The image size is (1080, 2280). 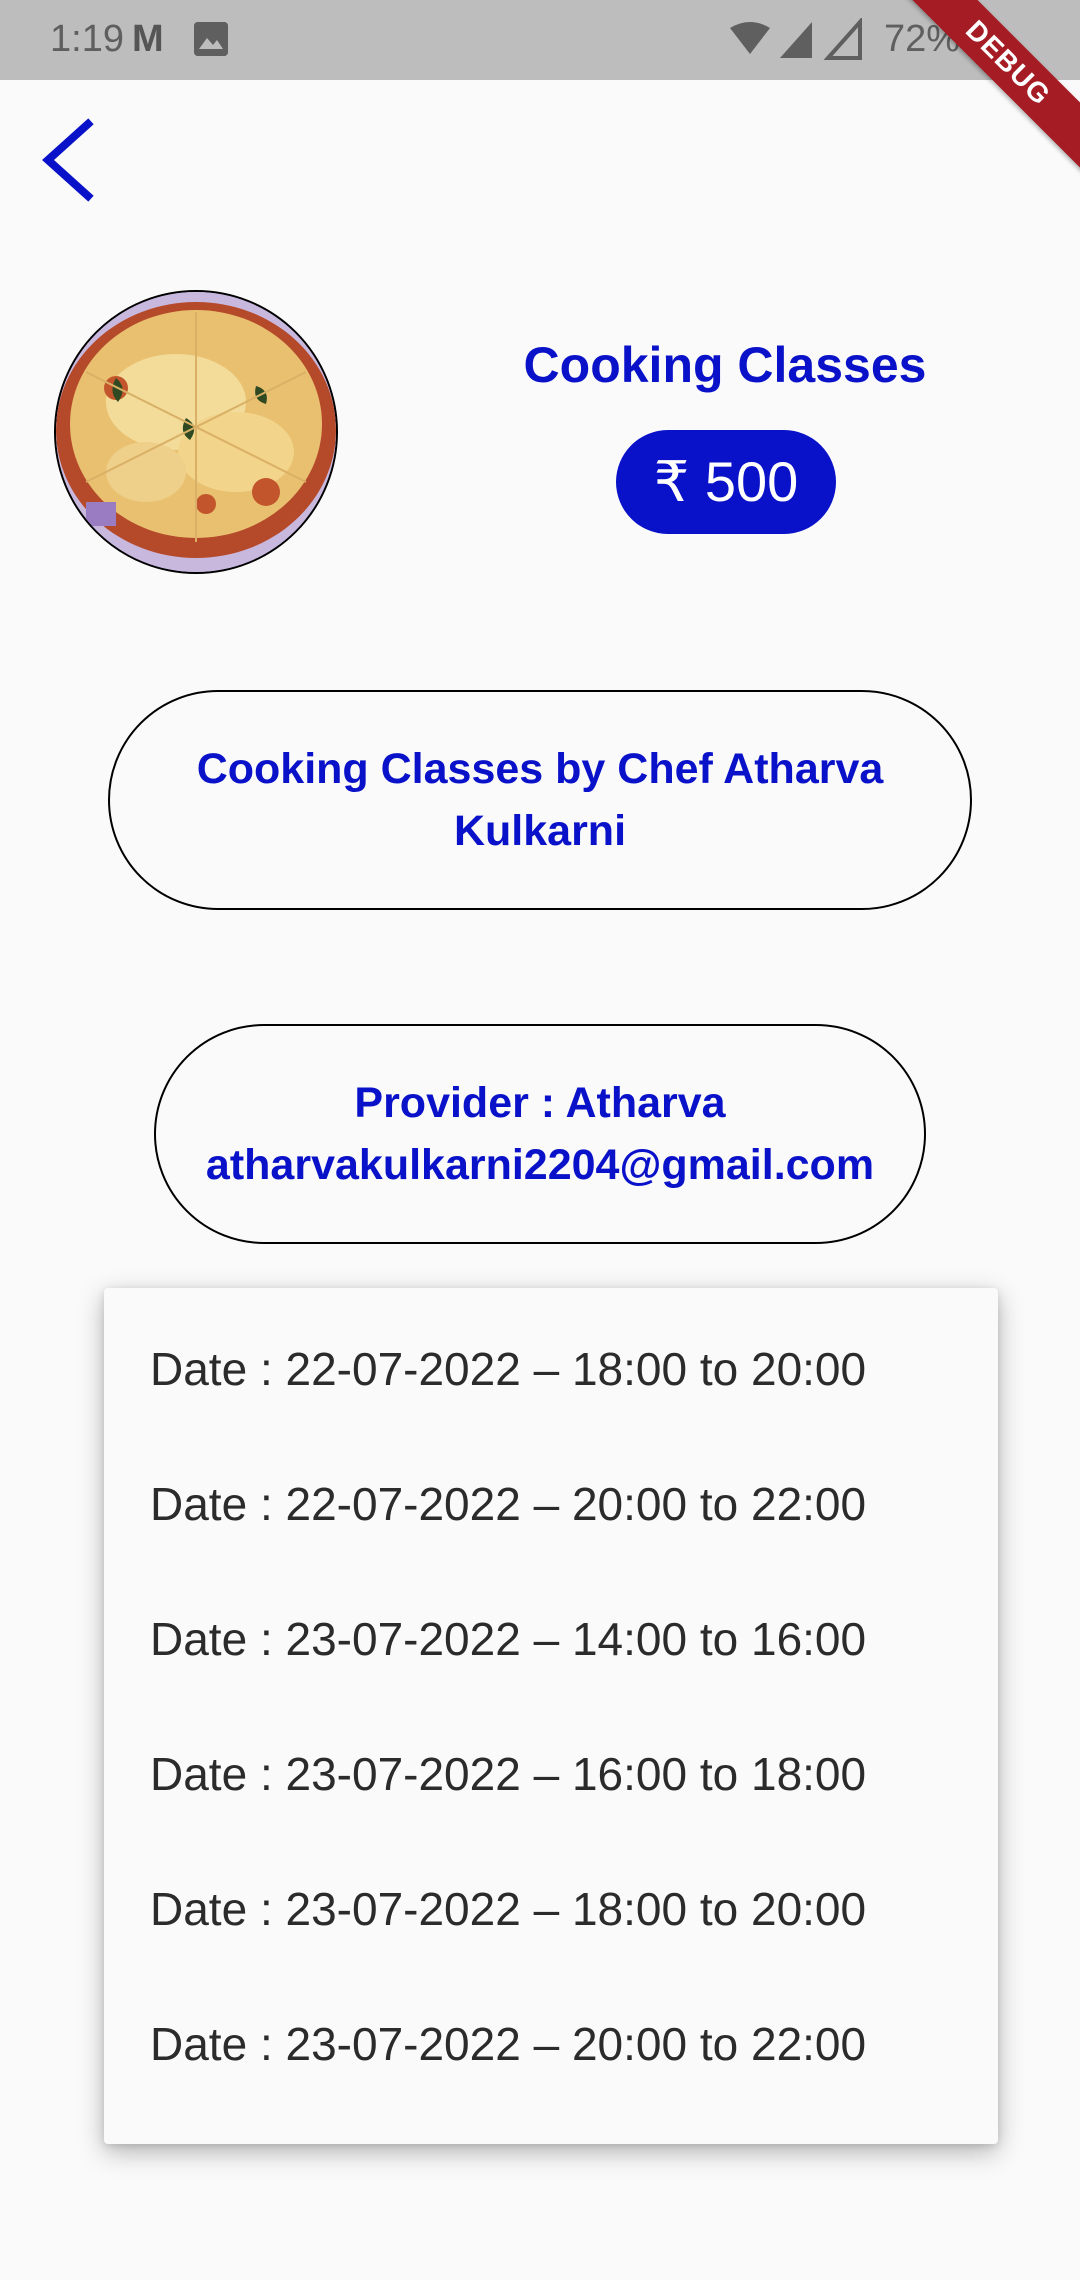 What do you see at coordinates (551, 1368) in the screenshot?
I see `slot-menu-item: Date : 22-07-2022 – 18:00 to 20:00` at bounding box center [551, 1368].